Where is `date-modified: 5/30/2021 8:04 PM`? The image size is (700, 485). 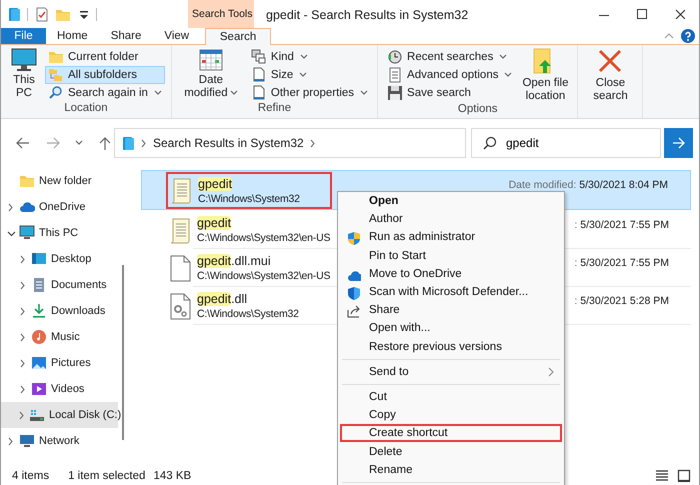 date-modified: 5/30/2021 8:04 PM is located at coordinates (623, 185).